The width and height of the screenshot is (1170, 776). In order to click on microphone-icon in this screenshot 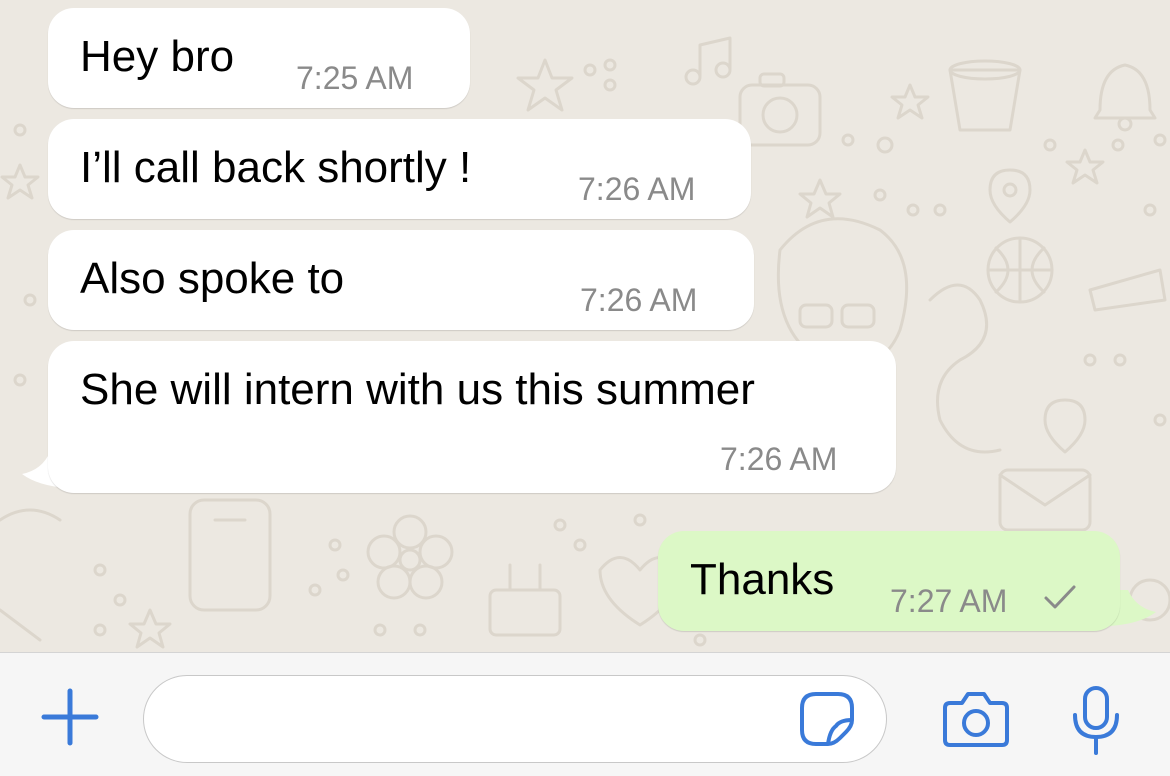, I will do `click(1096, 721)`.